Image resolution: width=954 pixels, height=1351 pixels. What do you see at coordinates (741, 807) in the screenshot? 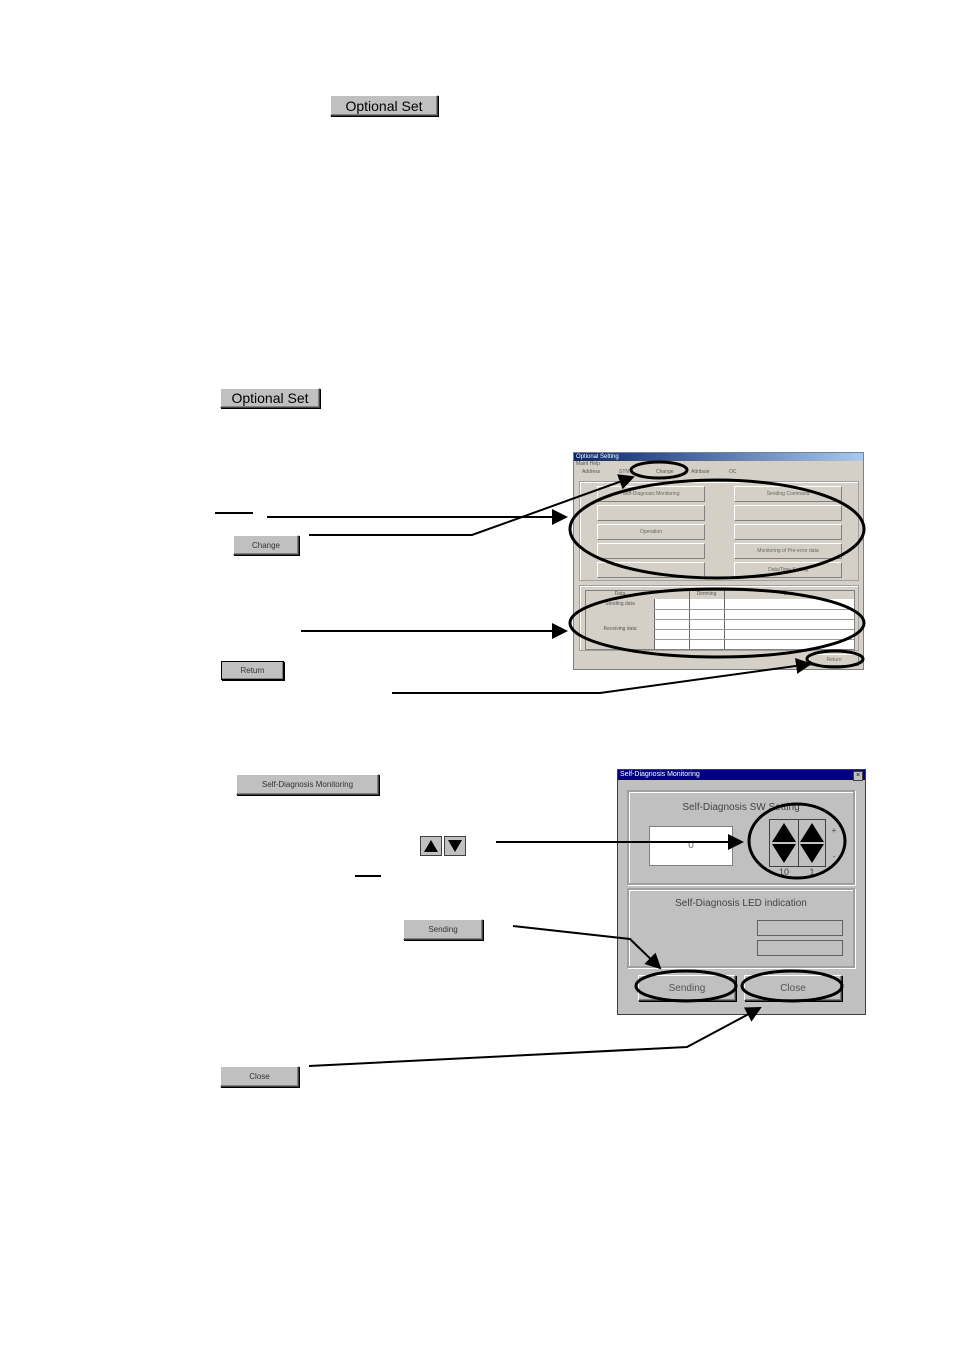
I see `sw-setting-label: Self-Diagnosis SW Setting` at bounding box center [741, 807].